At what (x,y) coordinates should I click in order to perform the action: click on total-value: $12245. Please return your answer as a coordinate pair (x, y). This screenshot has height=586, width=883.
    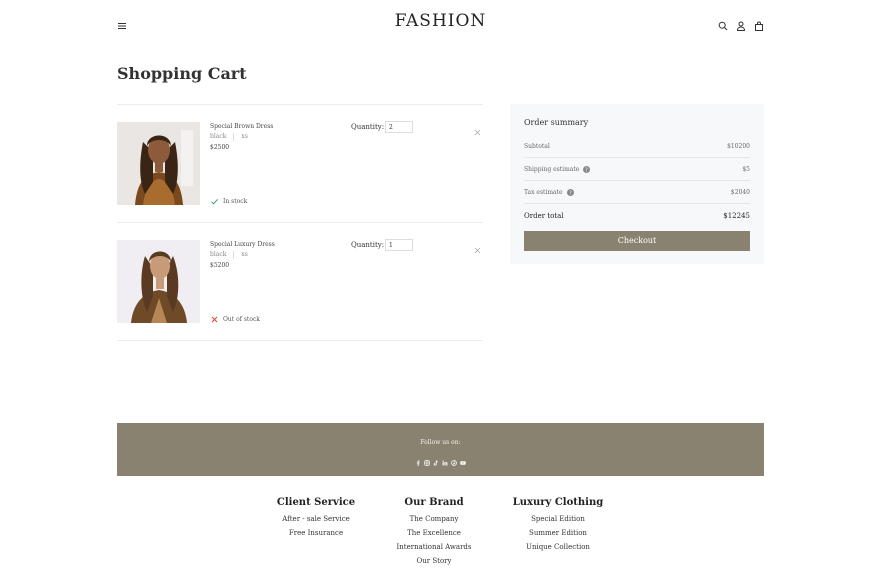
    Looking at the image, I should click on (736, 216).